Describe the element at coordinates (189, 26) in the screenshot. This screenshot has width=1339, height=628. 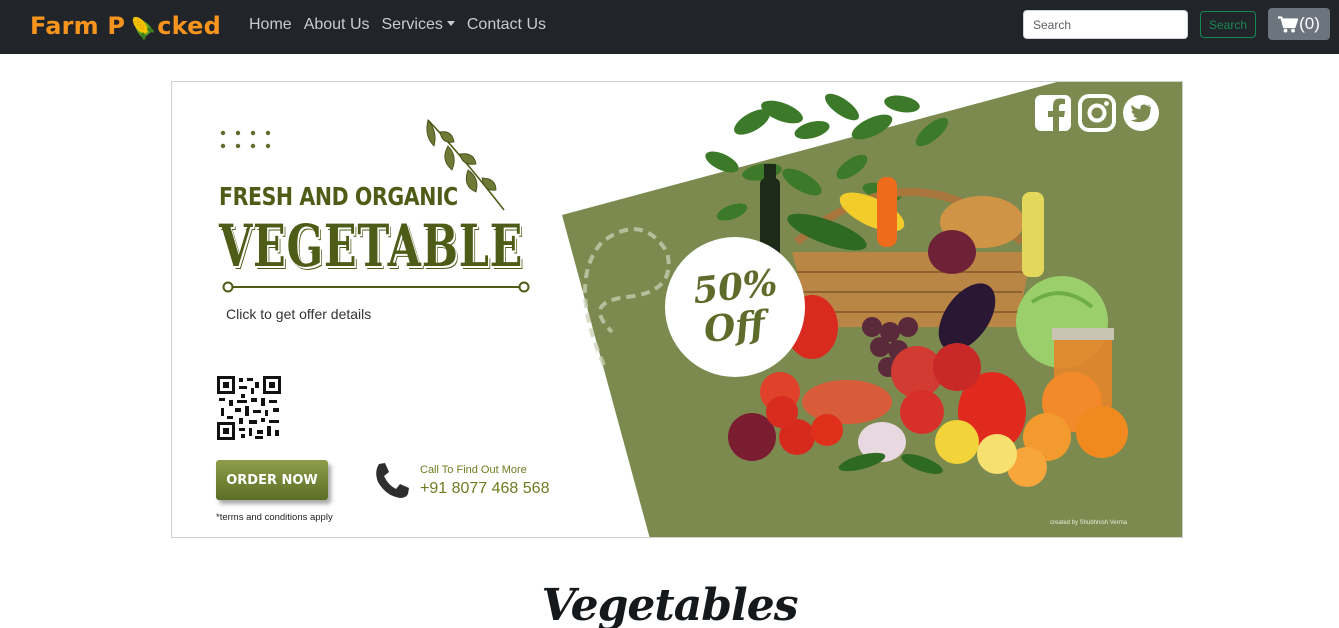
I see `brand-suffix: cked` at that location.